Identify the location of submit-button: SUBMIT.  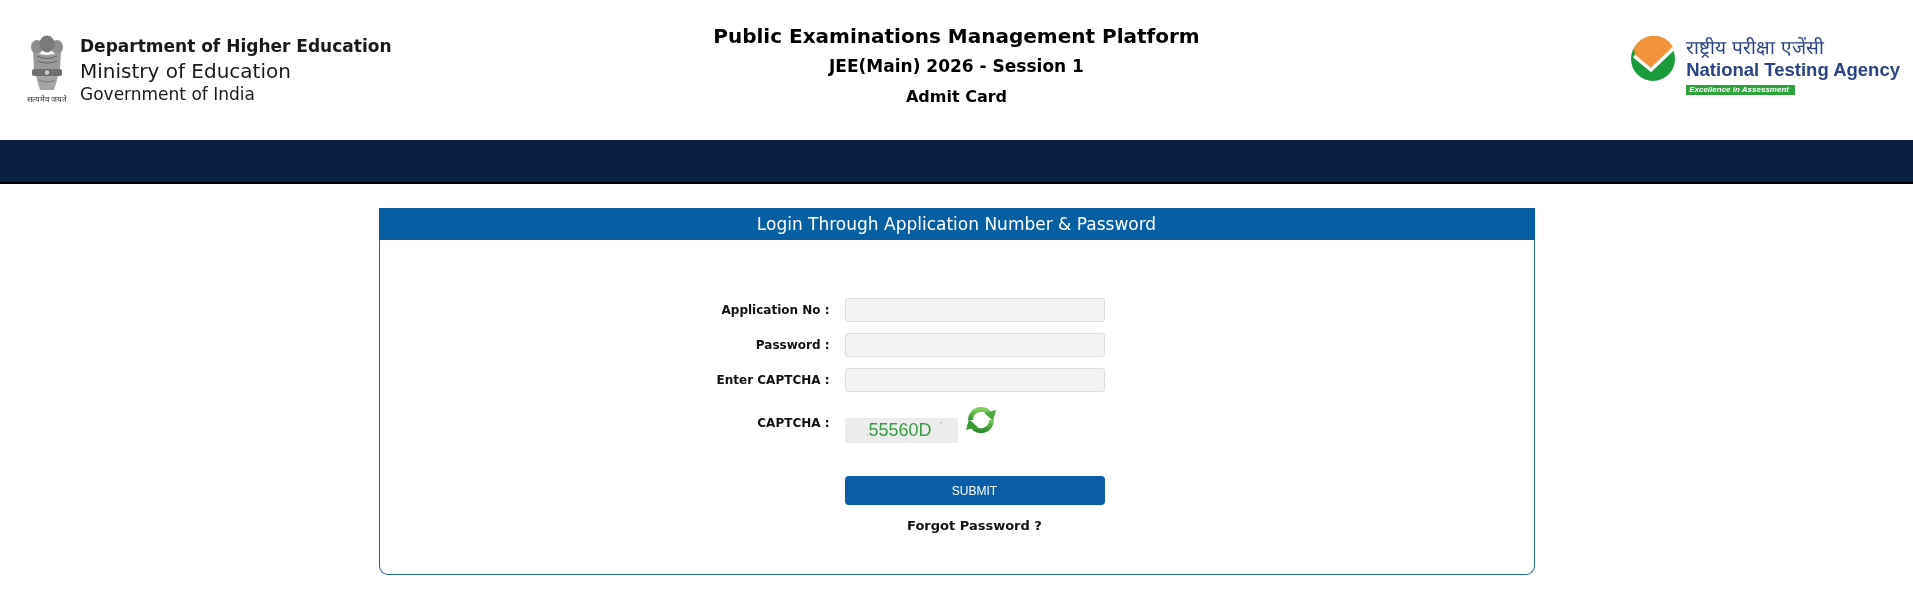
(974, 490).